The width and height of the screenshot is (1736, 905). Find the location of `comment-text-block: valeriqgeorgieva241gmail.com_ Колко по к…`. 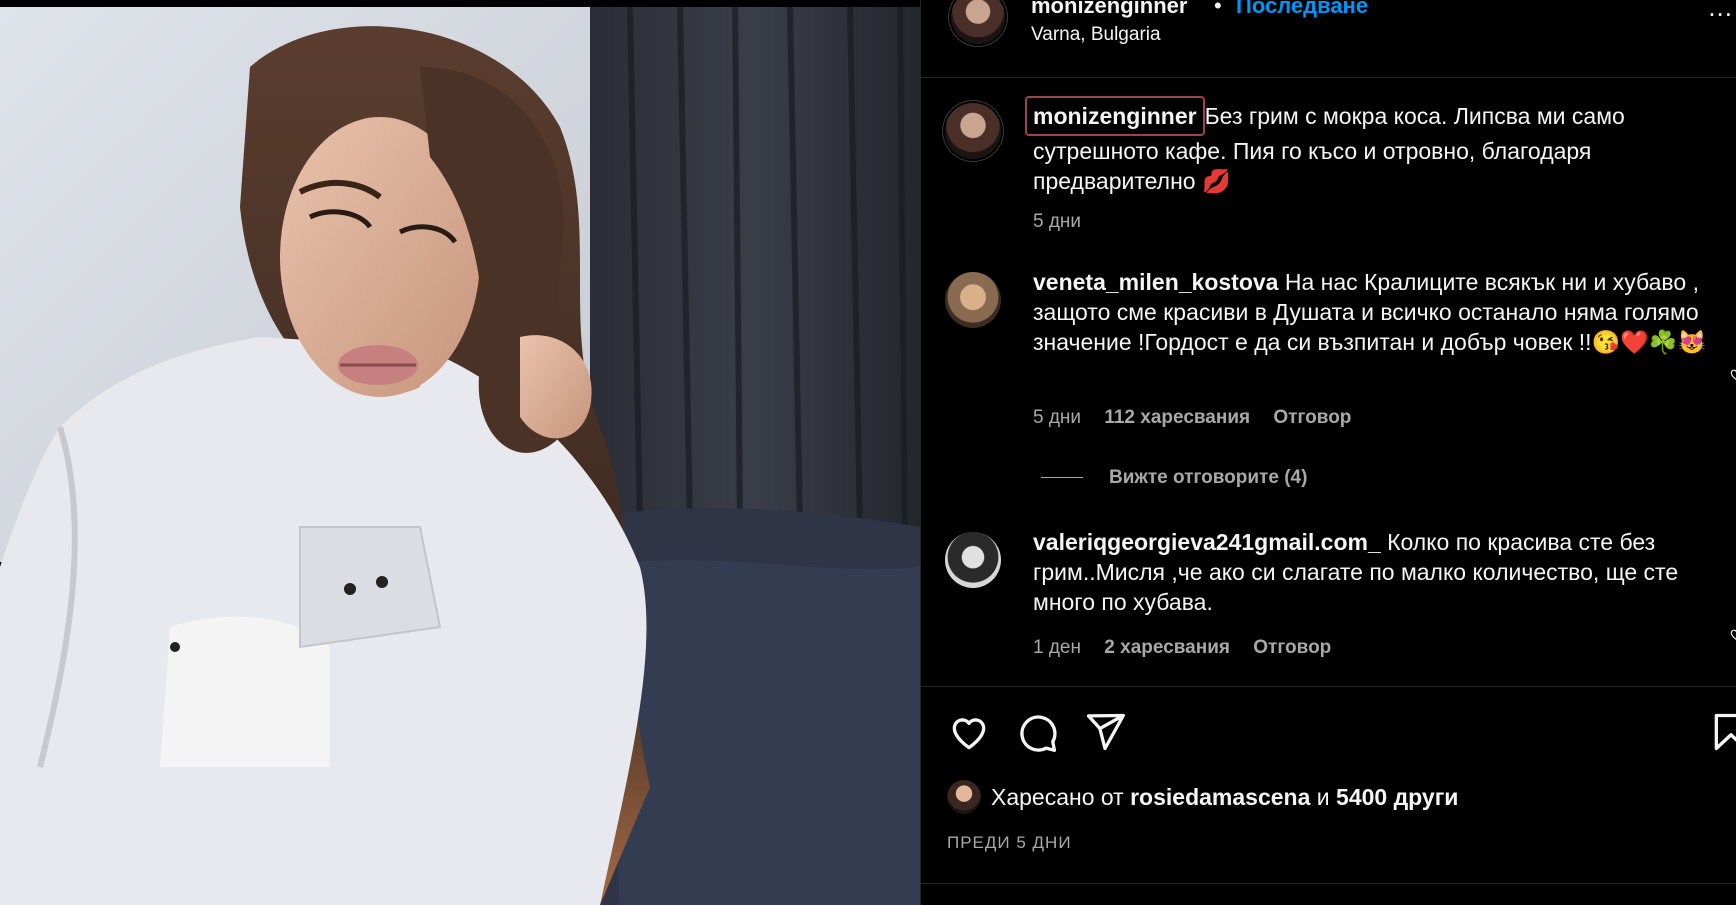

comment-text-block: valeriqgeorgieva241gmail.com_ Колко по к… is located at coordinates (1373, 572).